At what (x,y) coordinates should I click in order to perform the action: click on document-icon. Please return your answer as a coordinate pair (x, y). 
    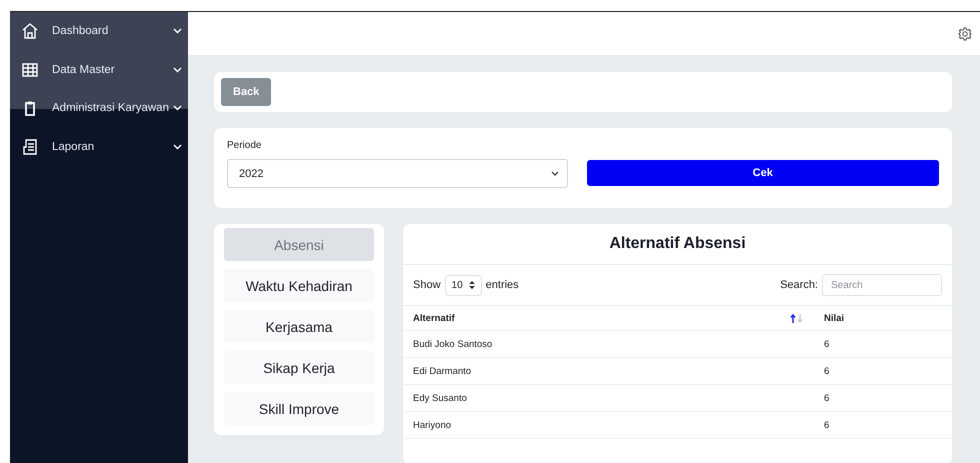
    Looking at the image, I should click on (30, 147).